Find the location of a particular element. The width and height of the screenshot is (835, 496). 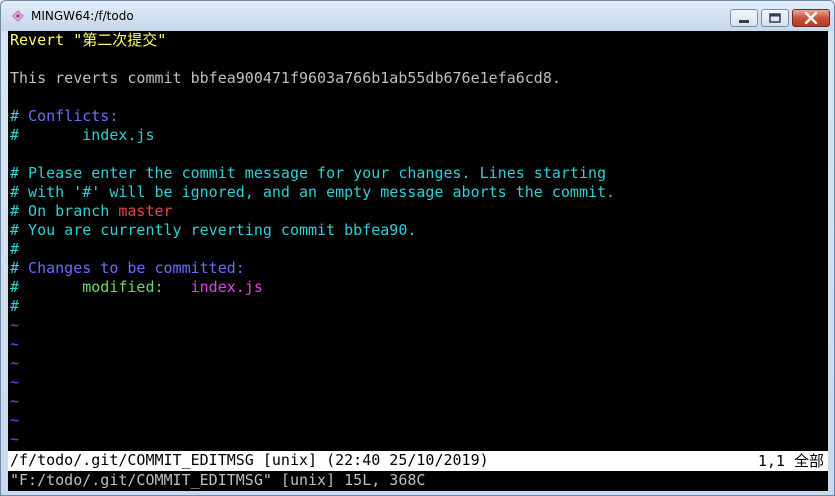

close-button is located at coordinates (811, 18).